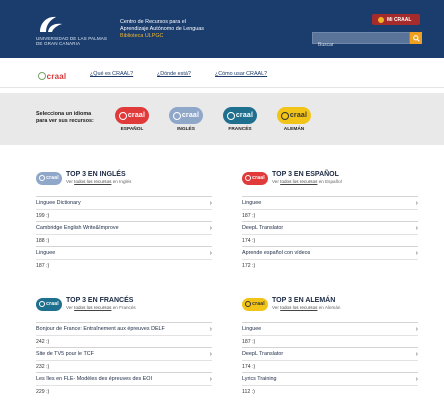 The image size is (444, 408). I want to click on resource-name: Aprende español con vídeos, so click(276, 253).